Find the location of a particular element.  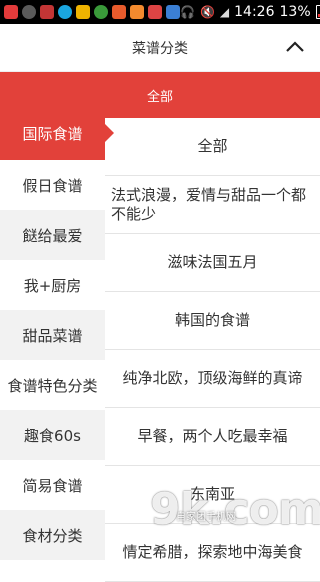

list-item: 纯净北欧，顶级海鲜的真谛 is located at coordinates (212, 379).